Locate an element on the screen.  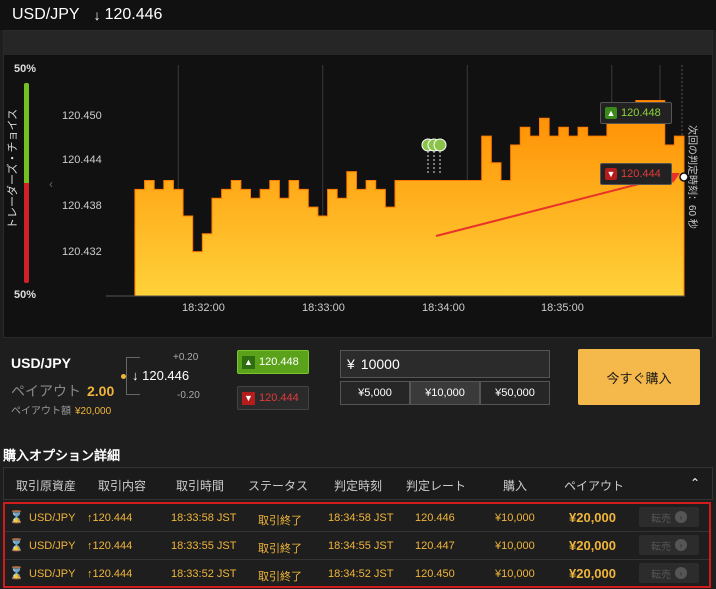
chart-up-price-box: ▲ 120.448 is located at coordinates (636, 113).